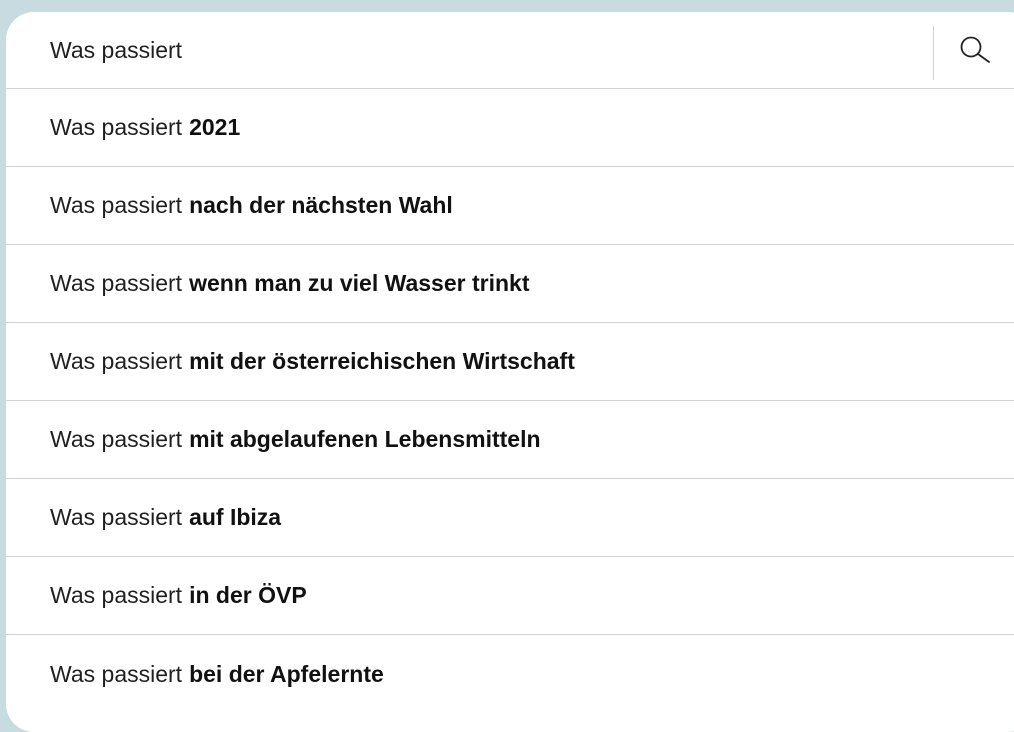 This screenshot has height=732, width=1014. What do you see at coordinates (510, 128) in the screenshot?
I see `suggestion-item: Was passiert 2021` at bounding box center [510, 128].